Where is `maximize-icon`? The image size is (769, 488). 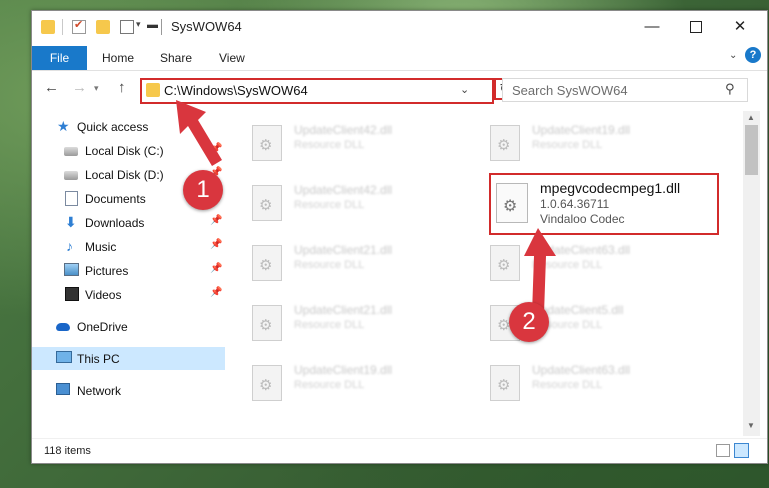
maximize-icon is located at coordinates (696, 27).